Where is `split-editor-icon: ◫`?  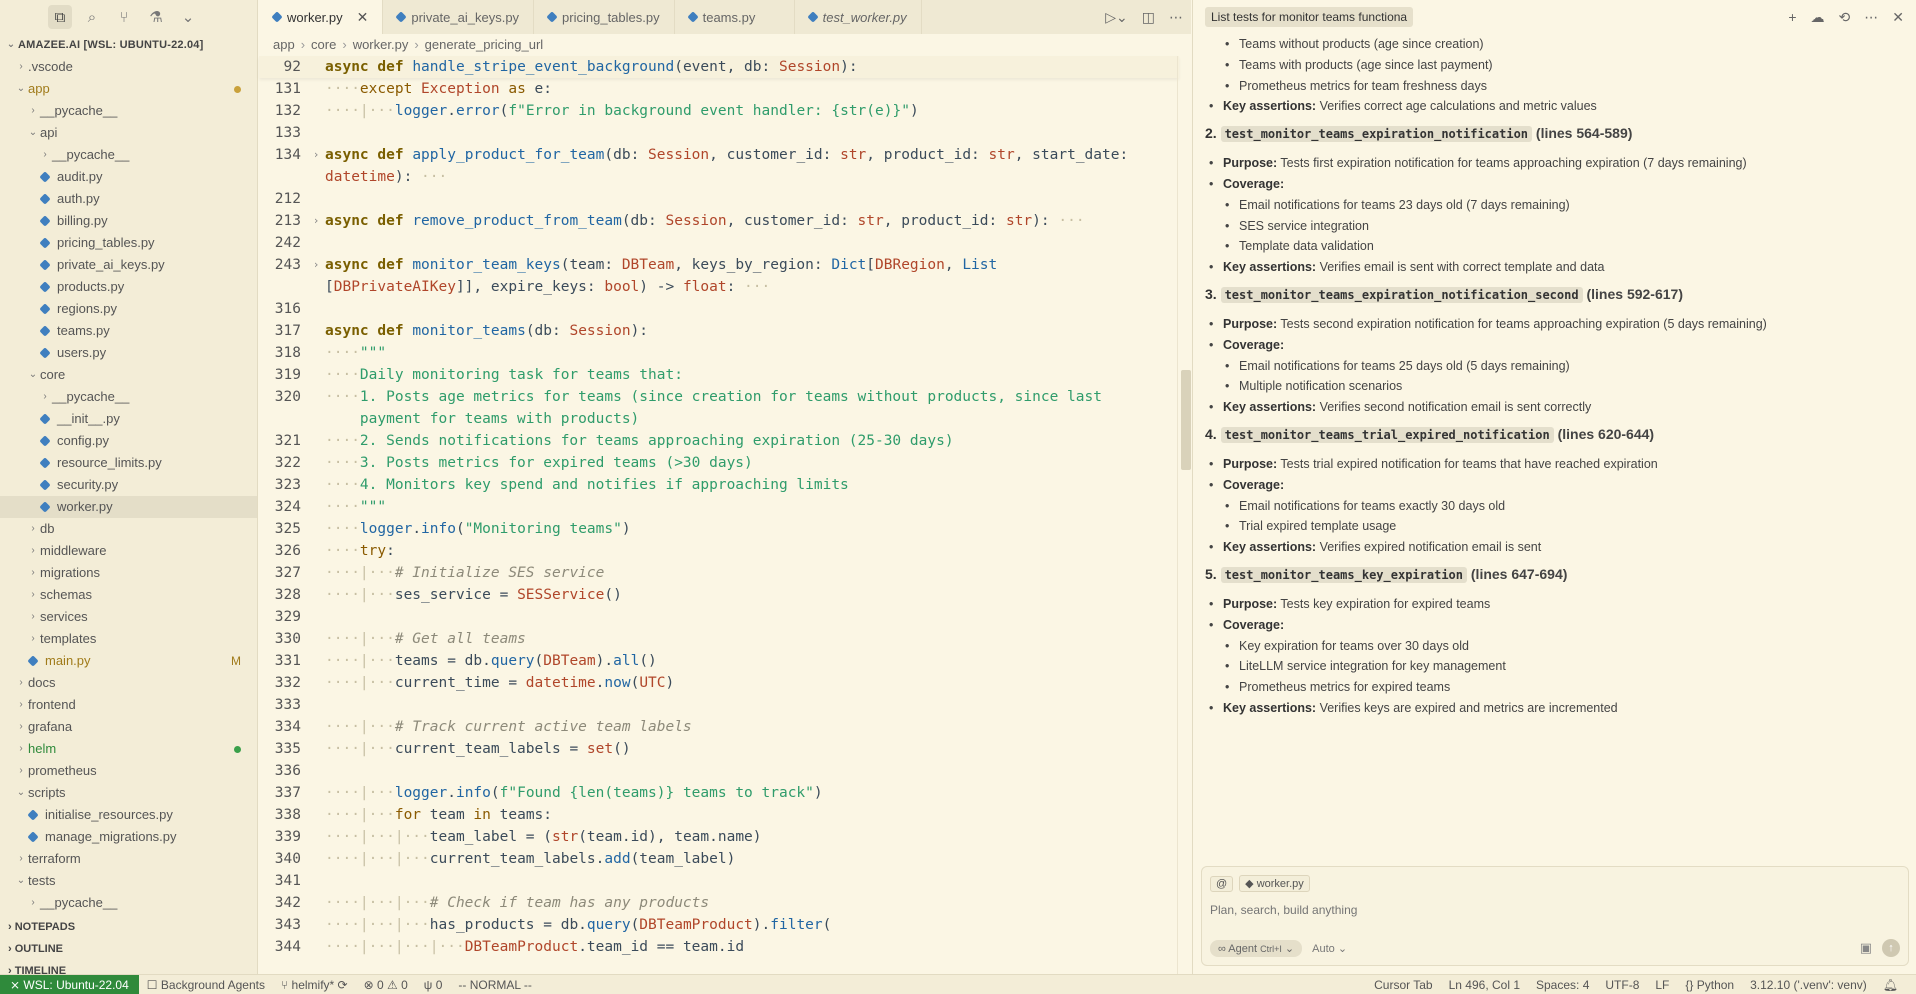
split-editor-icon: ◫ is located at coordinates (1148, 17).